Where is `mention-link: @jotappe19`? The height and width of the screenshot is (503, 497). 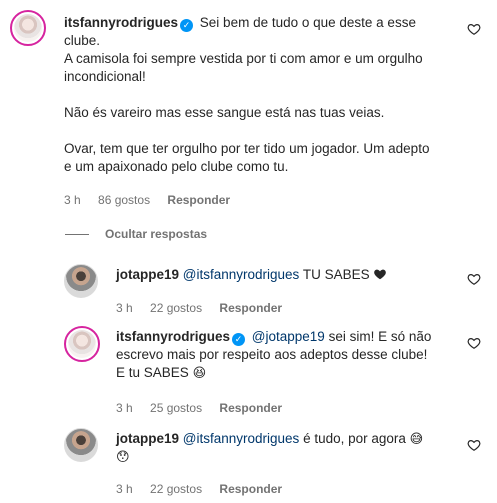
mention-link: @jotappe19 is located at coordinates (288, 336).